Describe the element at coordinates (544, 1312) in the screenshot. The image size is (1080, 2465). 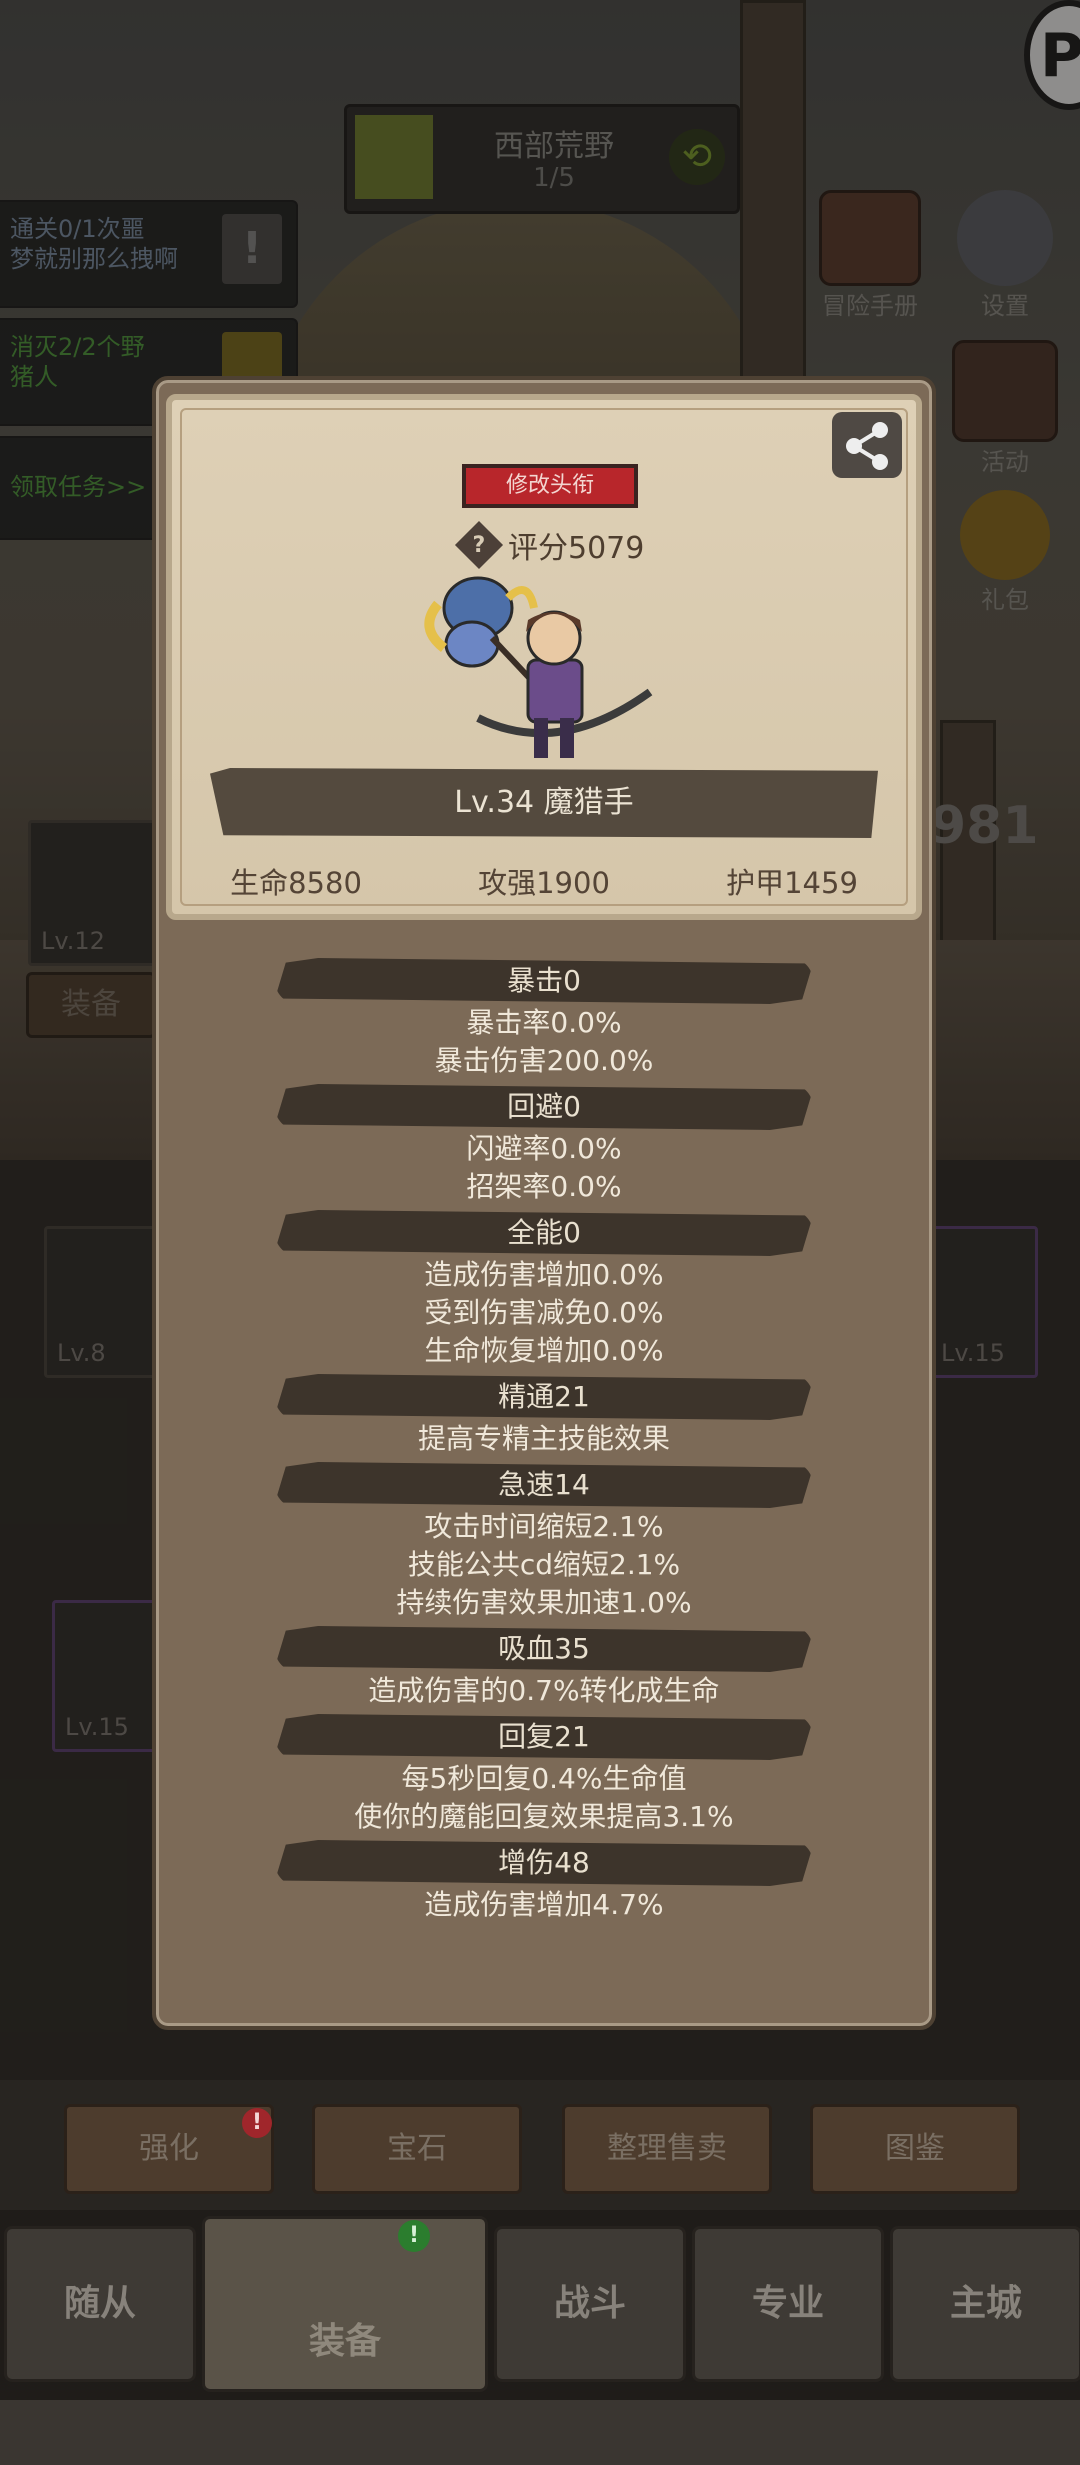
I see `attribute-line: 受到伤害减免0.0%` at that location.